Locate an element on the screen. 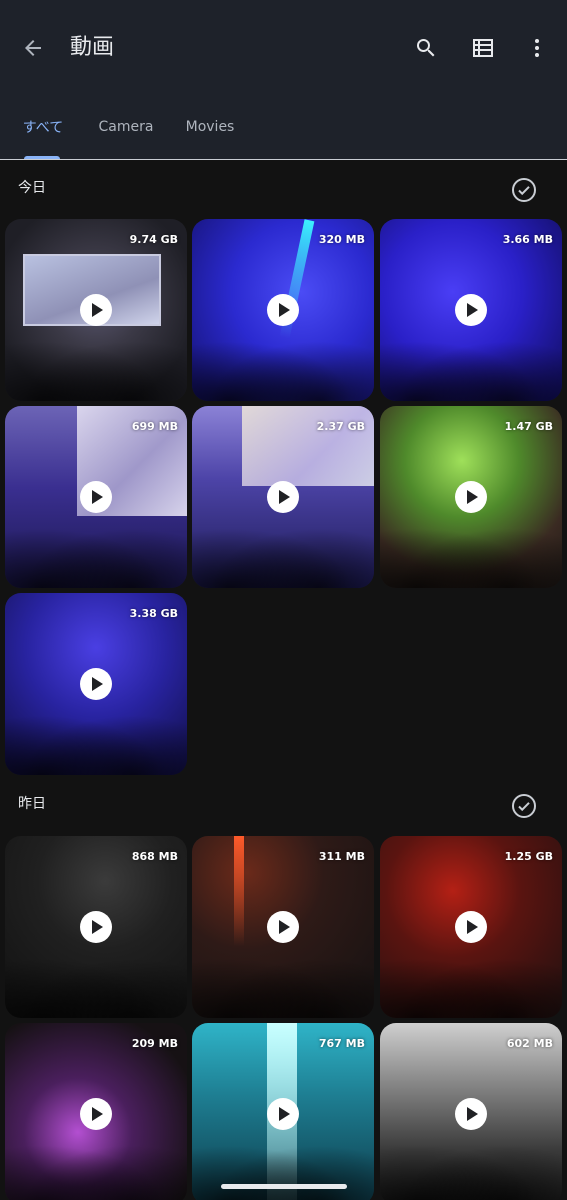 The height and width of the screenshot is (1200, 567). file-size-label: 1.25 GB is located at coordinates (528, 856).